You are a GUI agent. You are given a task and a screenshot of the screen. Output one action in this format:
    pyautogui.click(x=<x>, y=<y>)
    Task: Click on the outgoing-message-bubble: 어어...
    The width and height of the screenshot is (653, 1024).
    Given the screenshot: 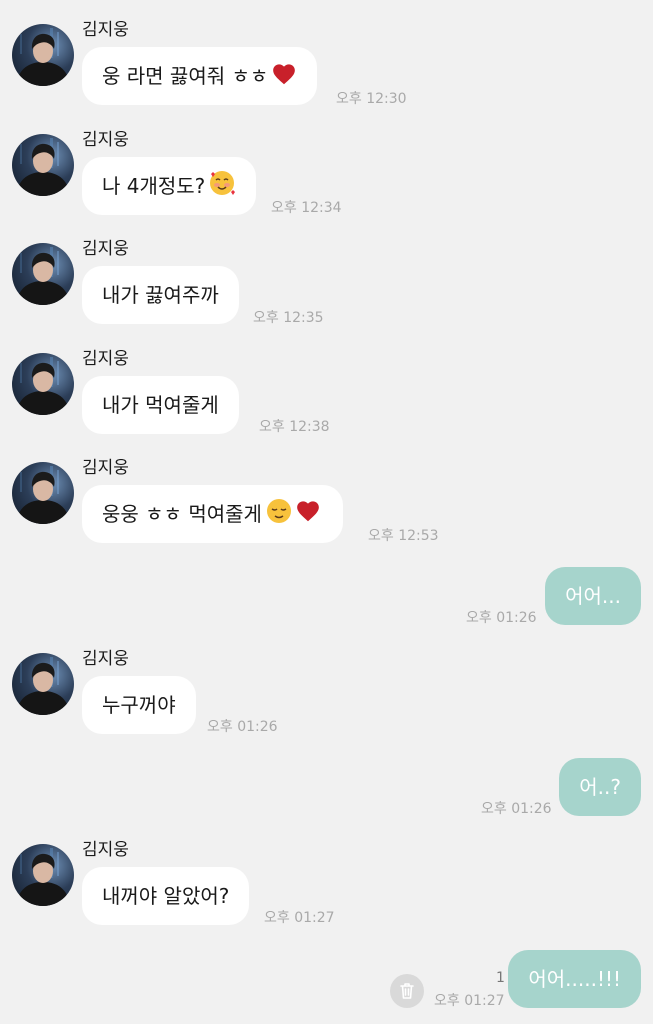 What is the action you would take?
    pyautogui.click(x=593, y=596)
    